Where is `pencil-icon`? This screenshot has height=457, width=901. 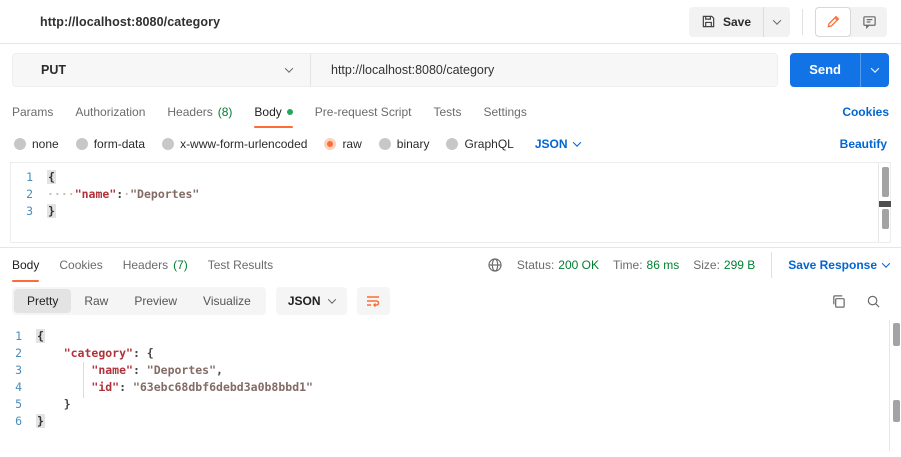 pencil-icon is located at coordinates (833, 21).